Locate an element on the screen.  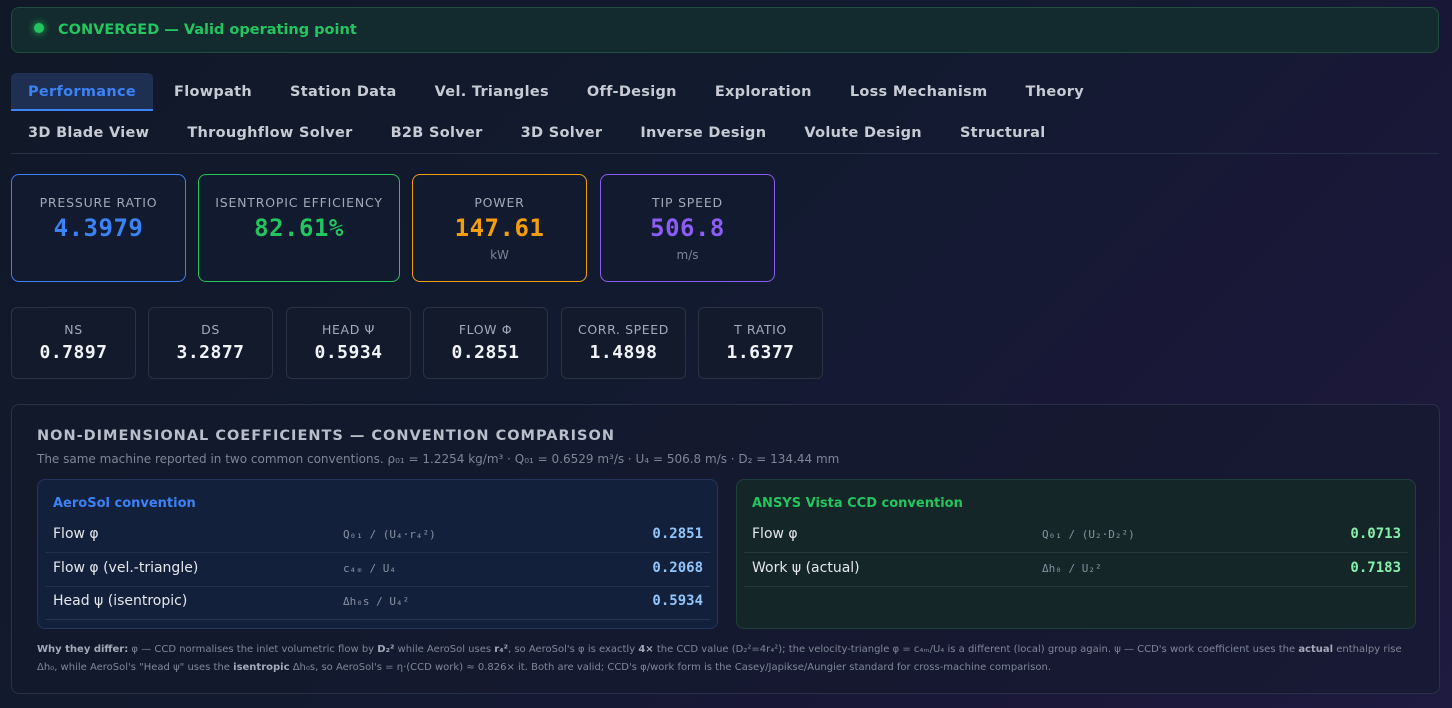
metric-value: 0.2851 is located at coordinates (485, 352).